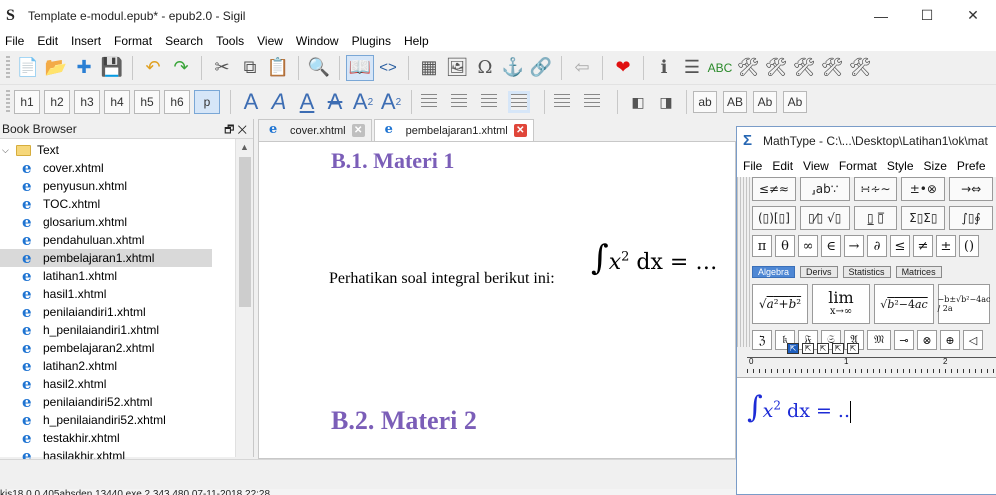 This screenshot has width=996, height=495. What do you see at coordinates (51, 41) in the screenshot?
I see `menu-edit: Edit` at bounding box center [51, 41].